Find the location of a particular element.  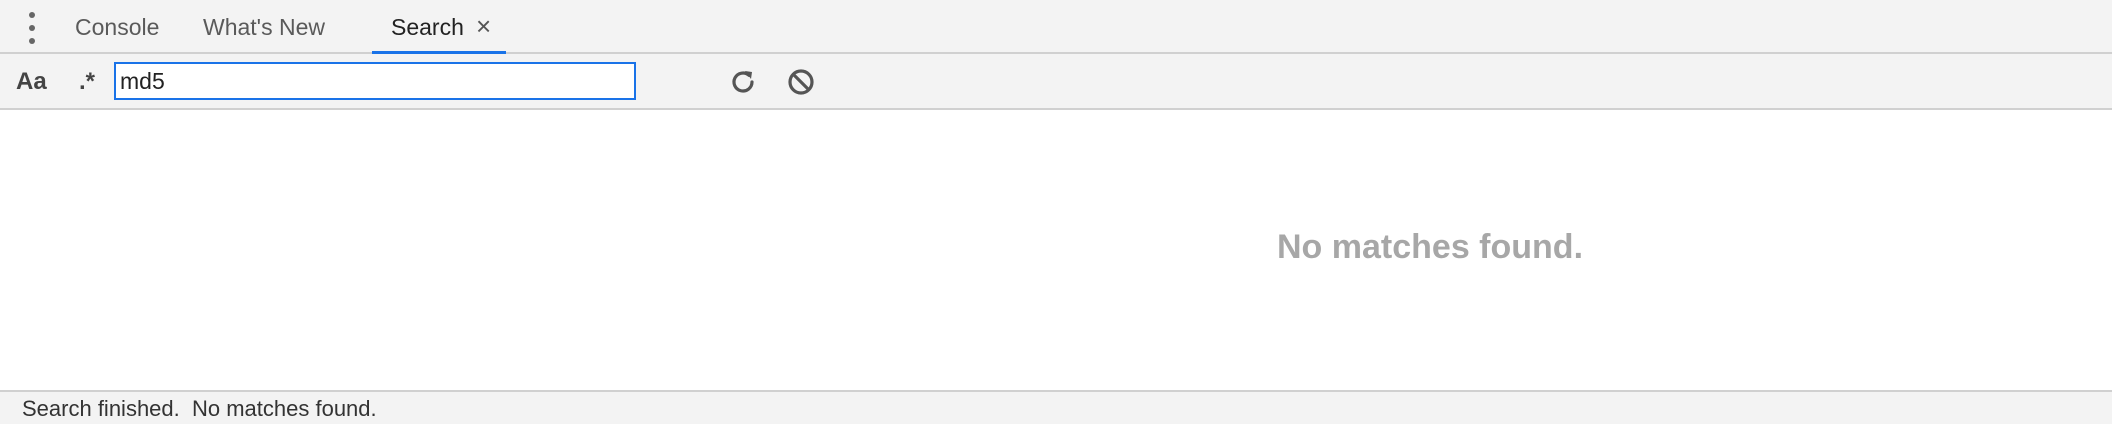

search-input is located at coordinates (375, 81).